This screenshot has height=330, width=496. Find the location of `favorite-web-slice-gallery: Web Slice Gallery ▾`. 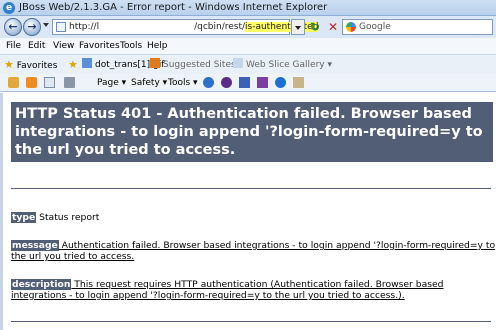

favorite-web-slice-gallery: Web Slice Gallery ▾ is located at coordinates (282, 65).